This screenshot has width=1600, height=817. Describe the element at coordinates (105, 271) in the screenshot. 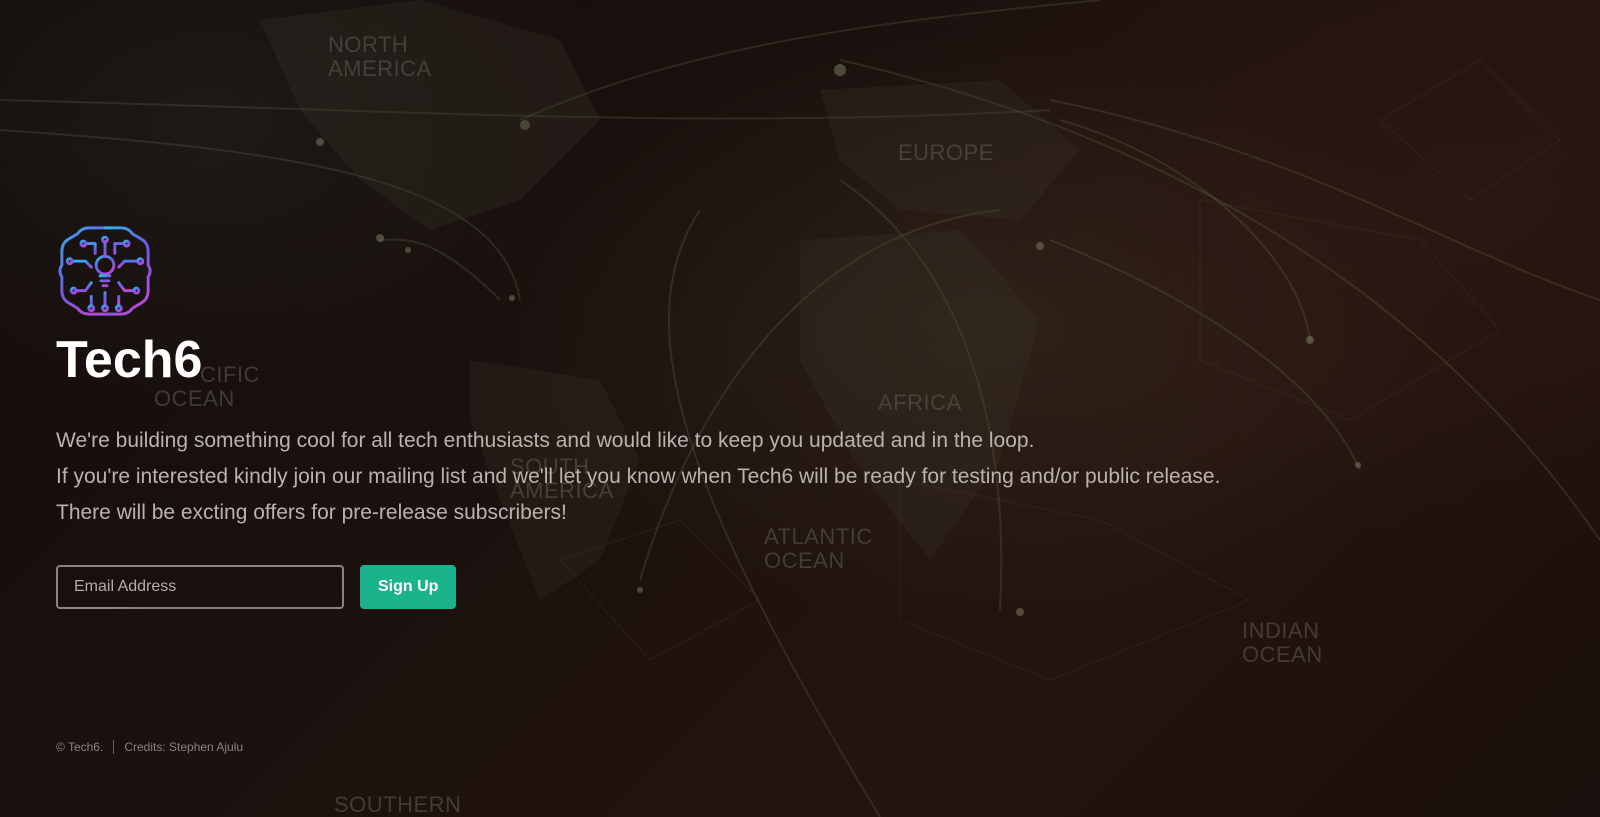

I see `brain-circuit-icon` at that location.